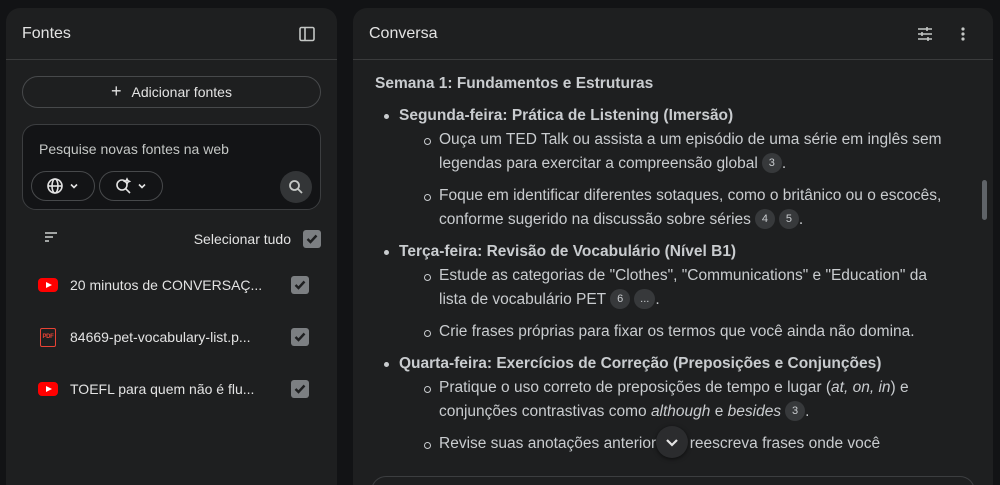  I want to click on web-search-box: Pesquise novas fontes na web, so click(171, 167).